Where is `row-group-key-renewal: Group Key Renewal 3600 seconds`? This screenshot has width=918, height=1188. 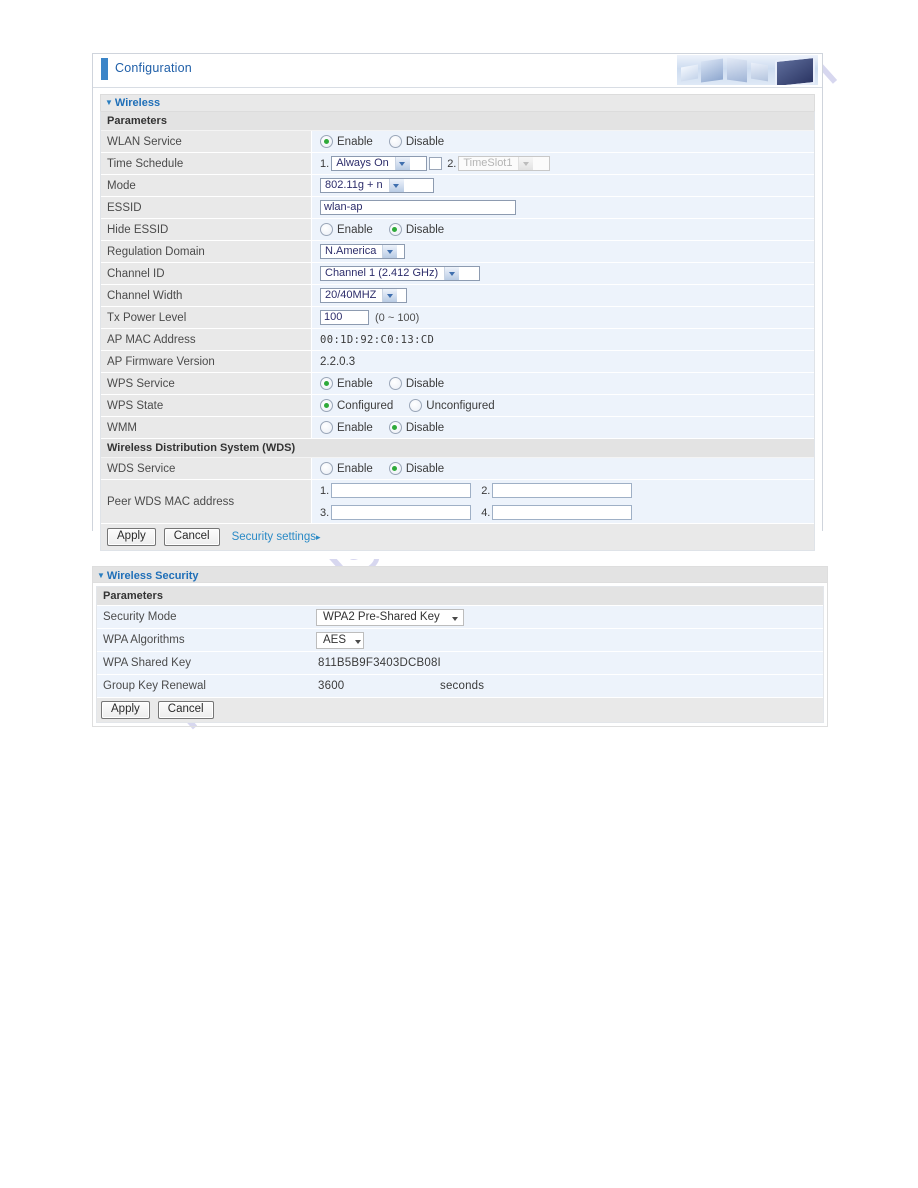
row-group-key-renewal: Group Key Renewal 3600 seconds is located at coordinates (460, 686).